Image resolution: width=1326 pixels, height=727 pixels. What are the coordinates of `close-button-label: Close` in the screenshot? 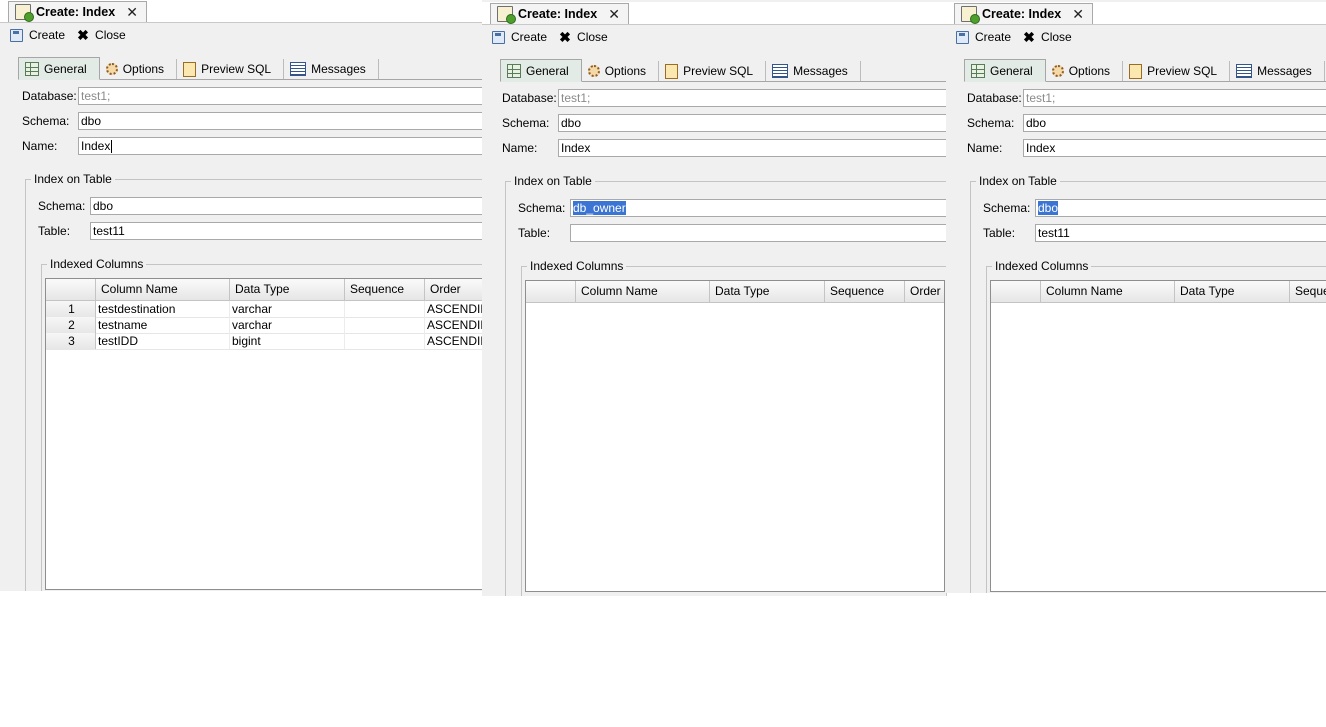 It's located at (110, 35).